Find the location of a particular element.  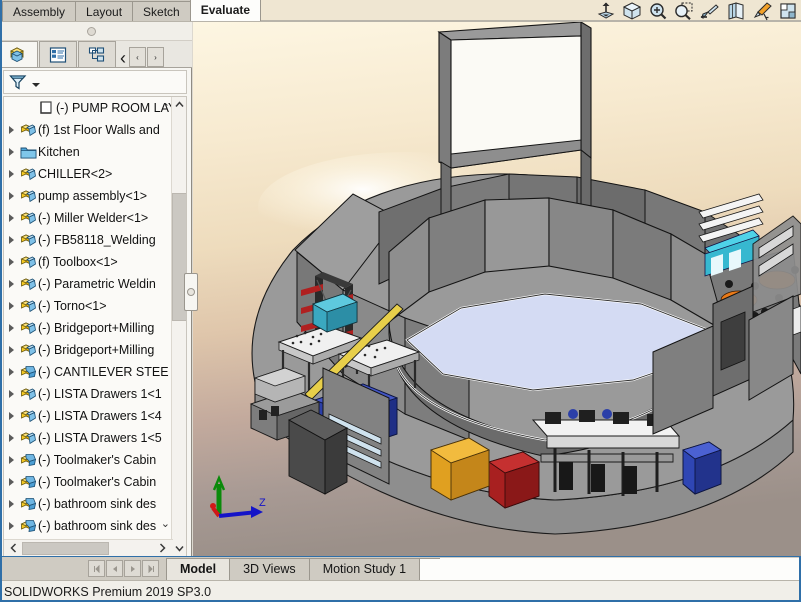

tree-scroll-down-button is located at coordinates (179, 548).